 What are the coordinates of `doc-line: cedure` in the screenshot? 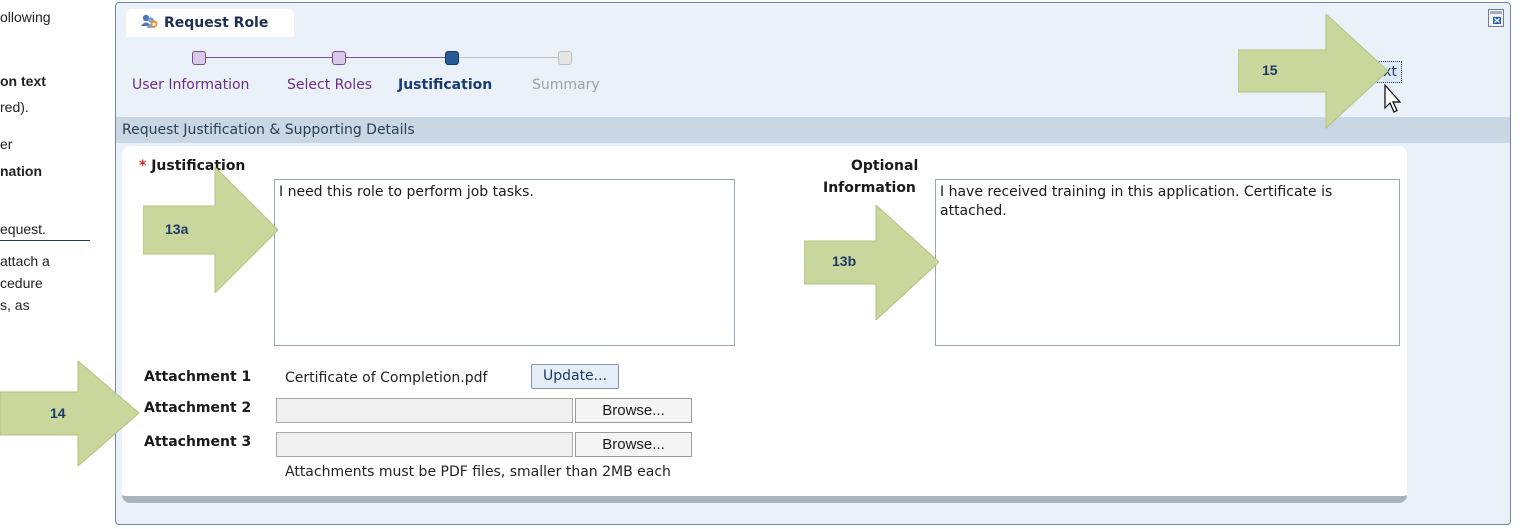 It's located at (21, 283).